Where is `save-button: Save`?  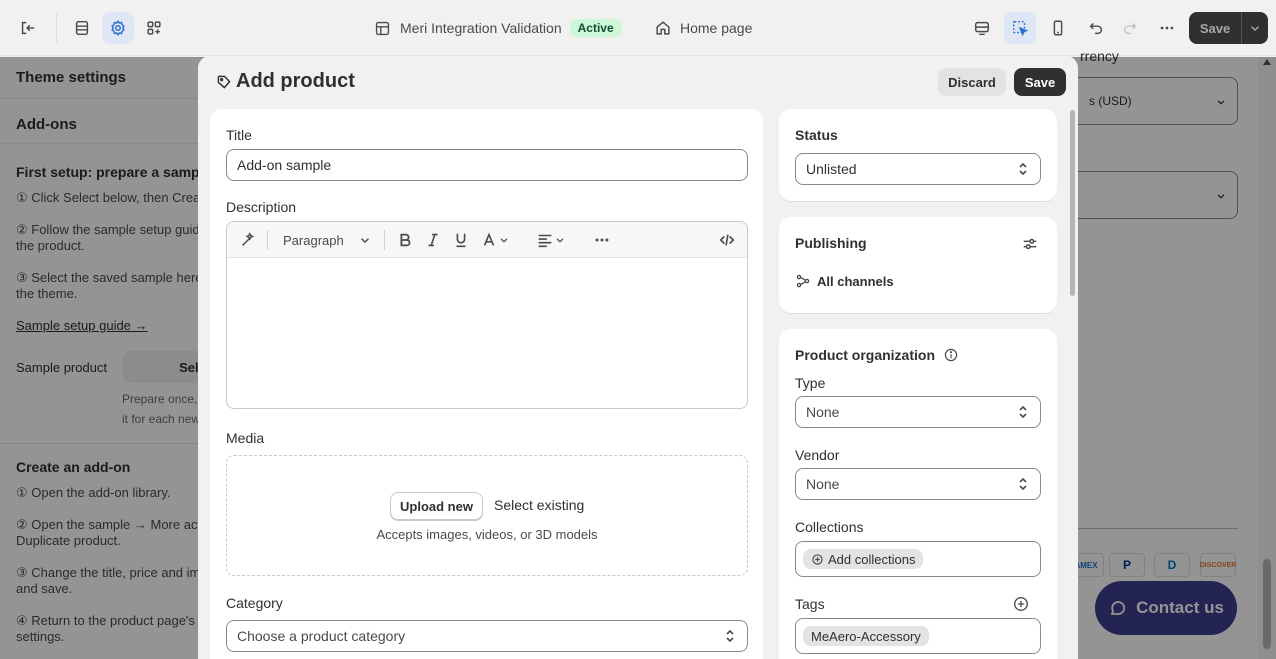 save-button: Save is located at coordinates (1040, 82).